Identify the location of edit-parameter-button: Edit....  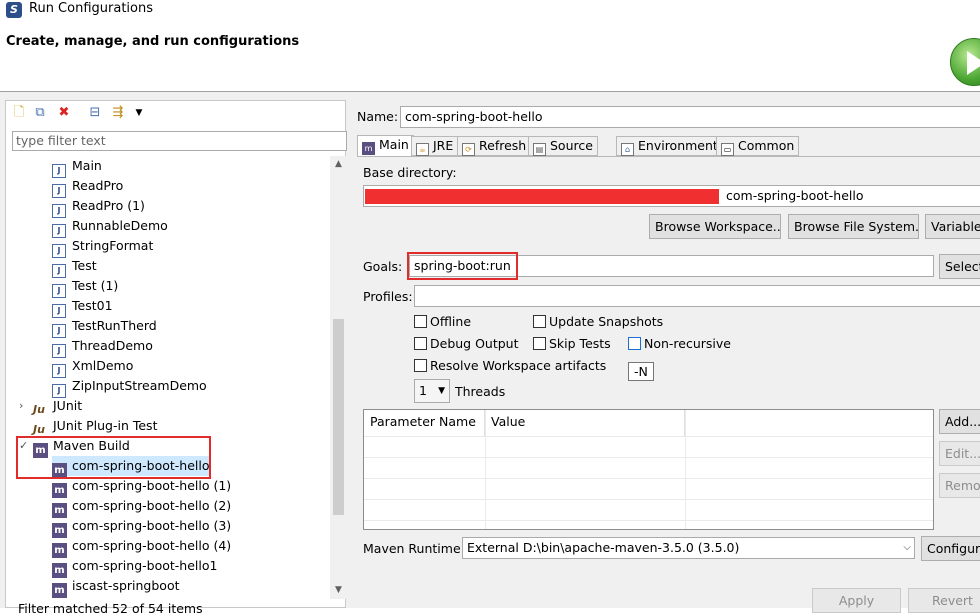
(959, 453).